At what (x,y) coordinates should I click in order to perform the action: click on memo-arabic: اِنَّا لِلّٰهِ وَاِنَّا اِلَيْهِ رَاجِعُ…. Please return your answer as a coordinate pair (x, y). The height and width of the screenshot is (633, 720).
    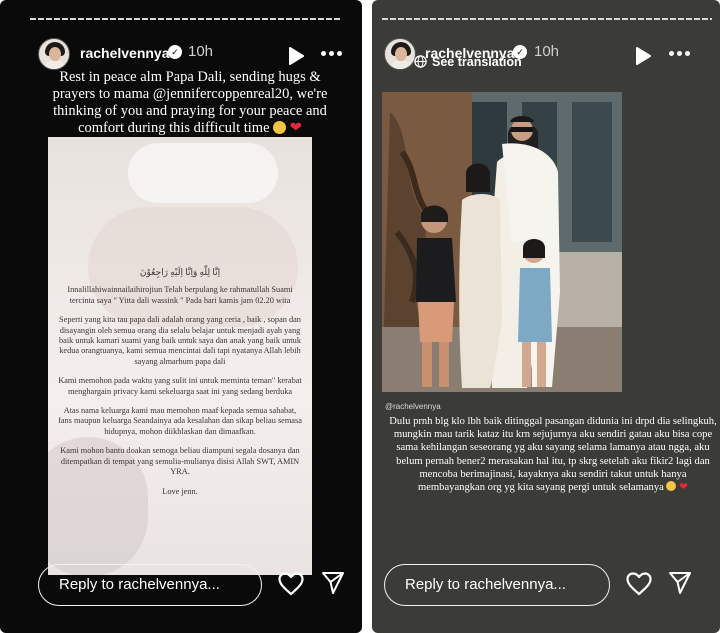
    Looking at the image, I should click on (180, 272).